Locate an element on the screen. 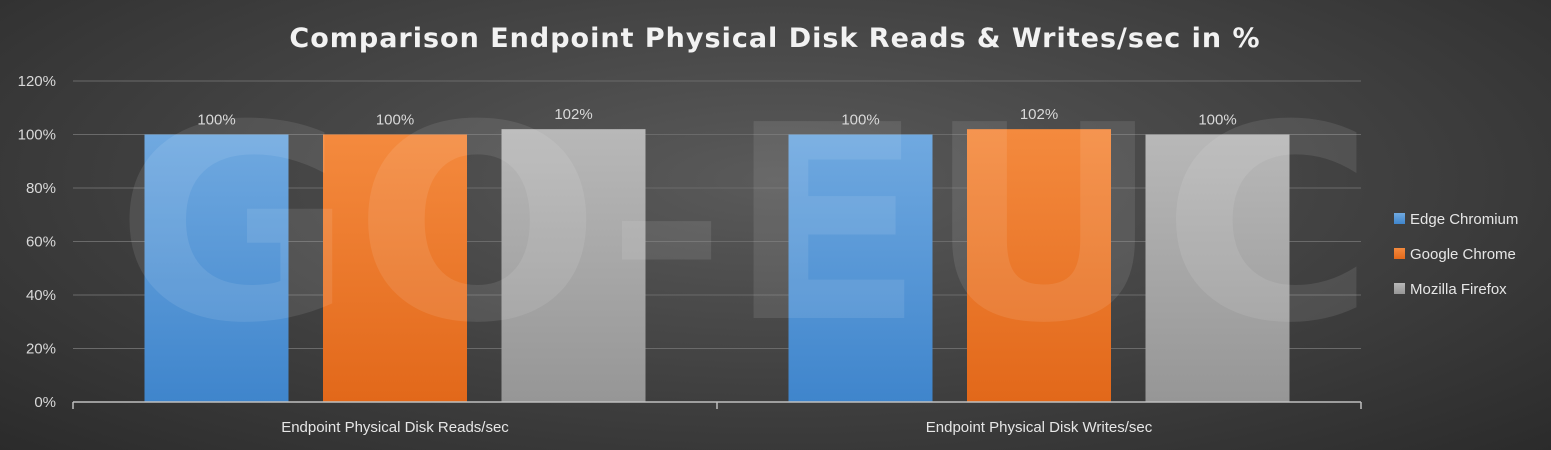 Image resolution: width=1551 pixels, height=450 pixels. y-axis-ticks: 0% 20% 40% 60% 80% 100% 120% is located at coordinates (37, 242).